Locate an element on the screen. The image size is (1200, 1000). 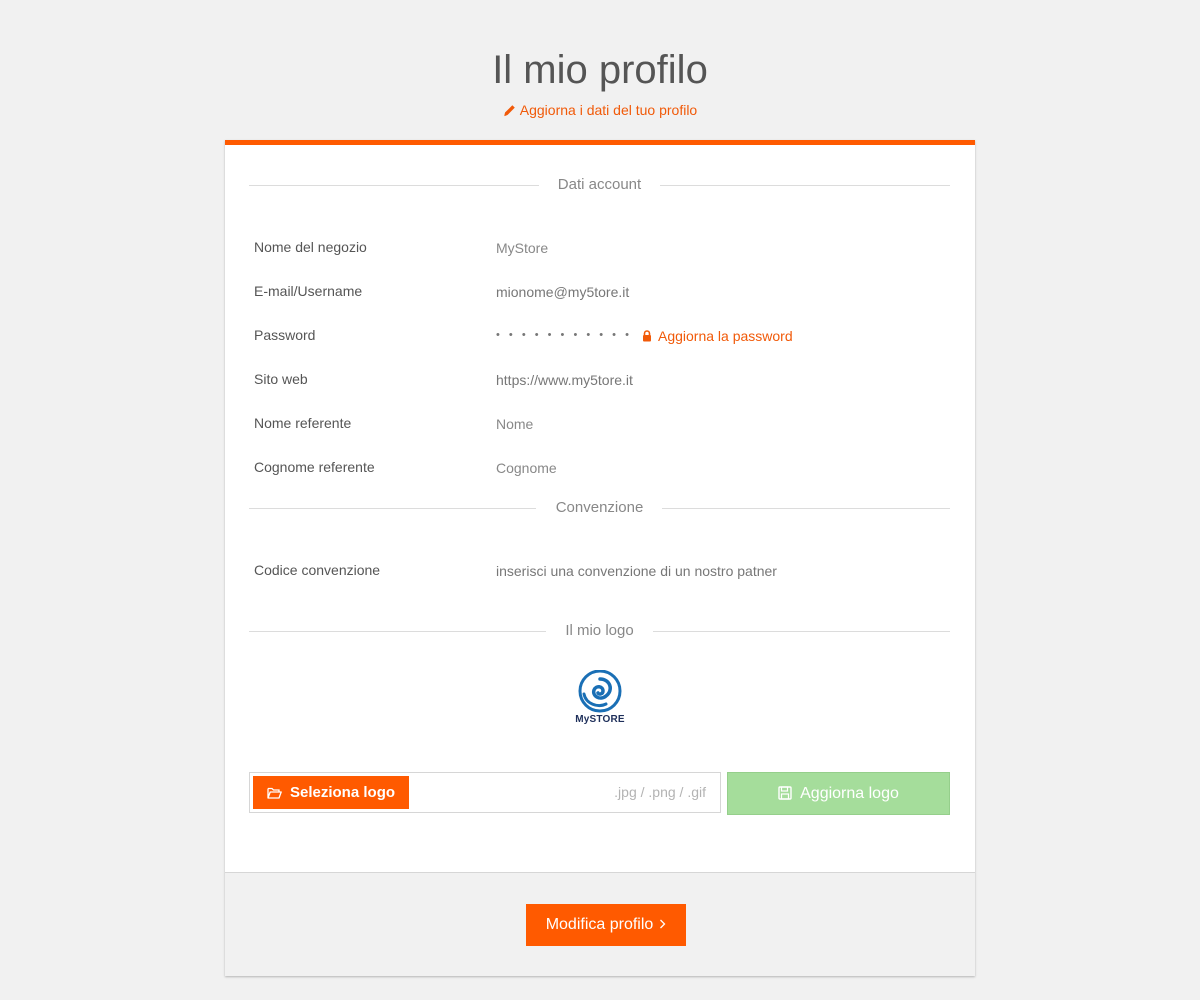
logo-file-input: Seleziona logo .jpg / .png / .gif is located at coordinates (485, 792).